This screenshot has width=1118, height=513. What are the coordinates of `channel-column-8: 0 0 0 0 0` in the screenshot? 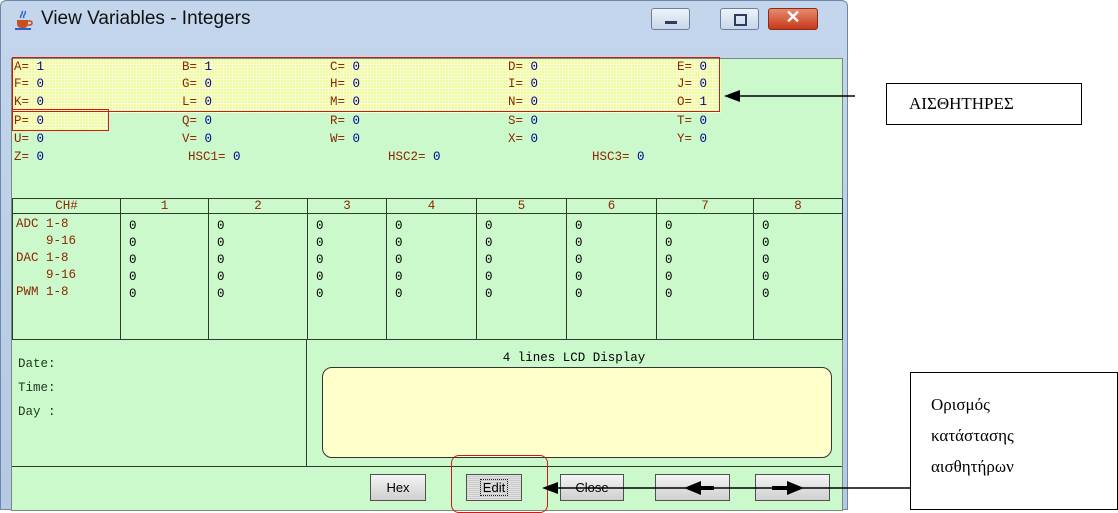 It's located at (798, 276).